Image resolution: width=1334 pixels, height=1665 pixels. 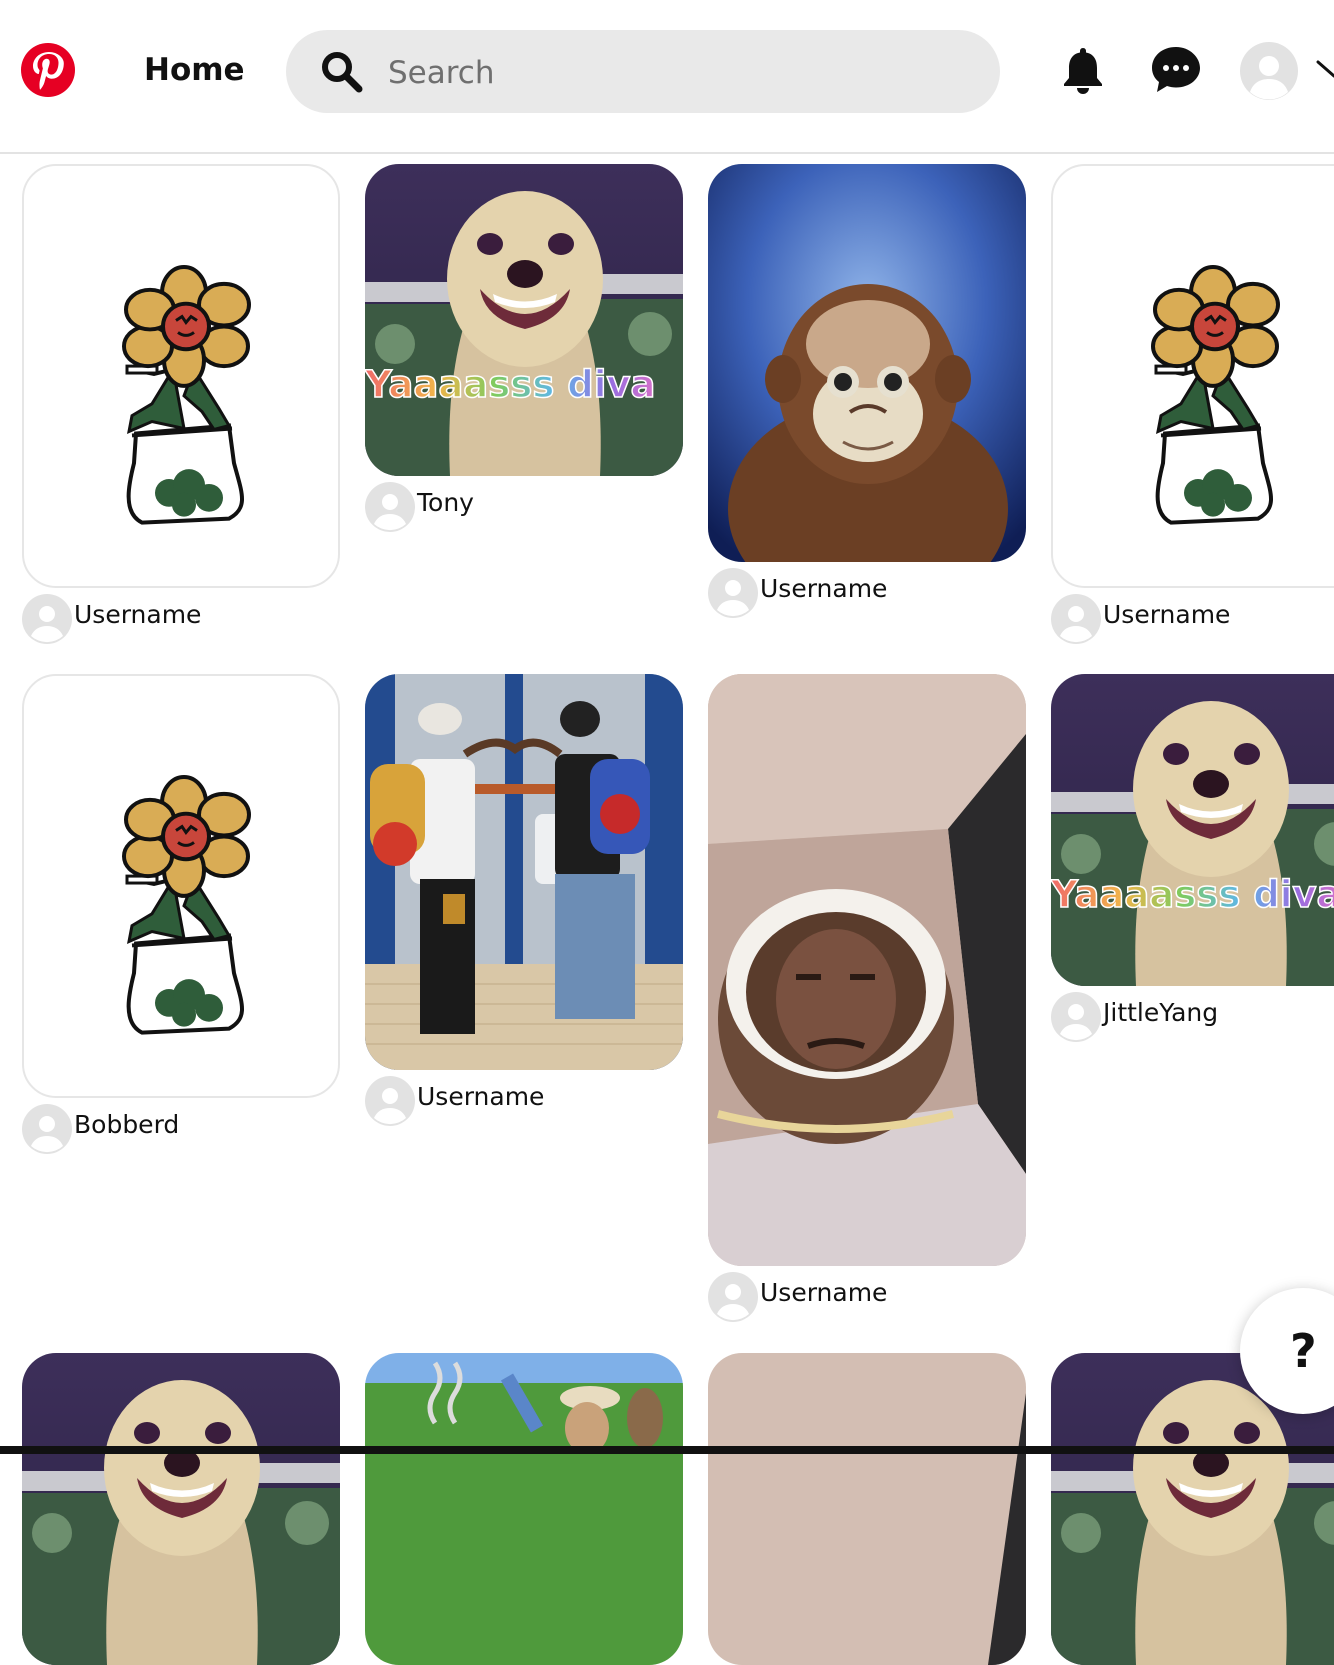 What do you see at coordinates (342, 72) in the screenshot?
I see `search-icon` at bounding box center [342, 72].